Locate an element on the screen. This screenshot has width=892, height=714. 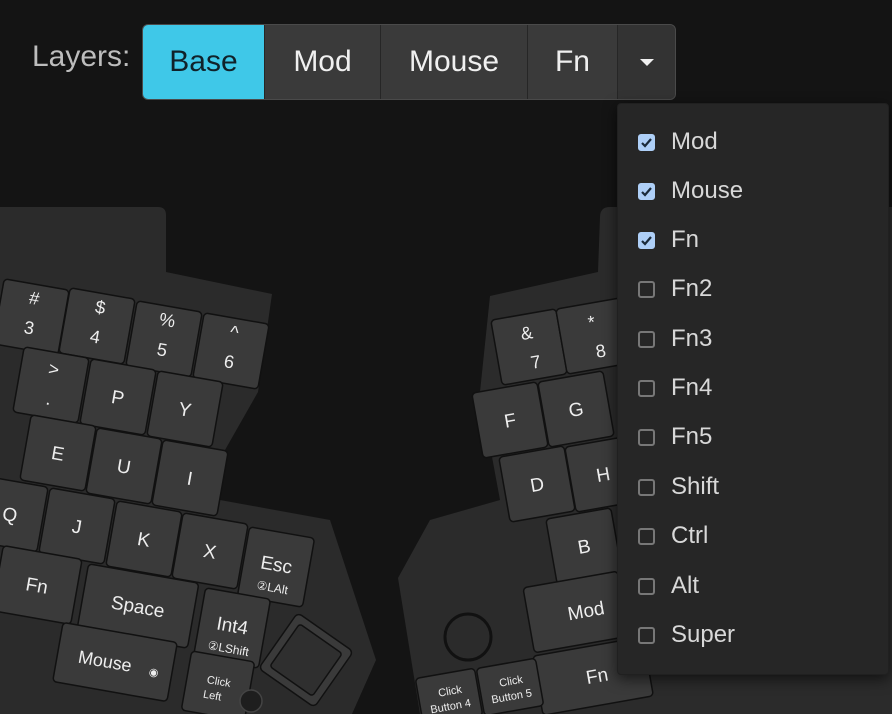
menu-item-label: Fn2 is located at coordinates (692, 288).